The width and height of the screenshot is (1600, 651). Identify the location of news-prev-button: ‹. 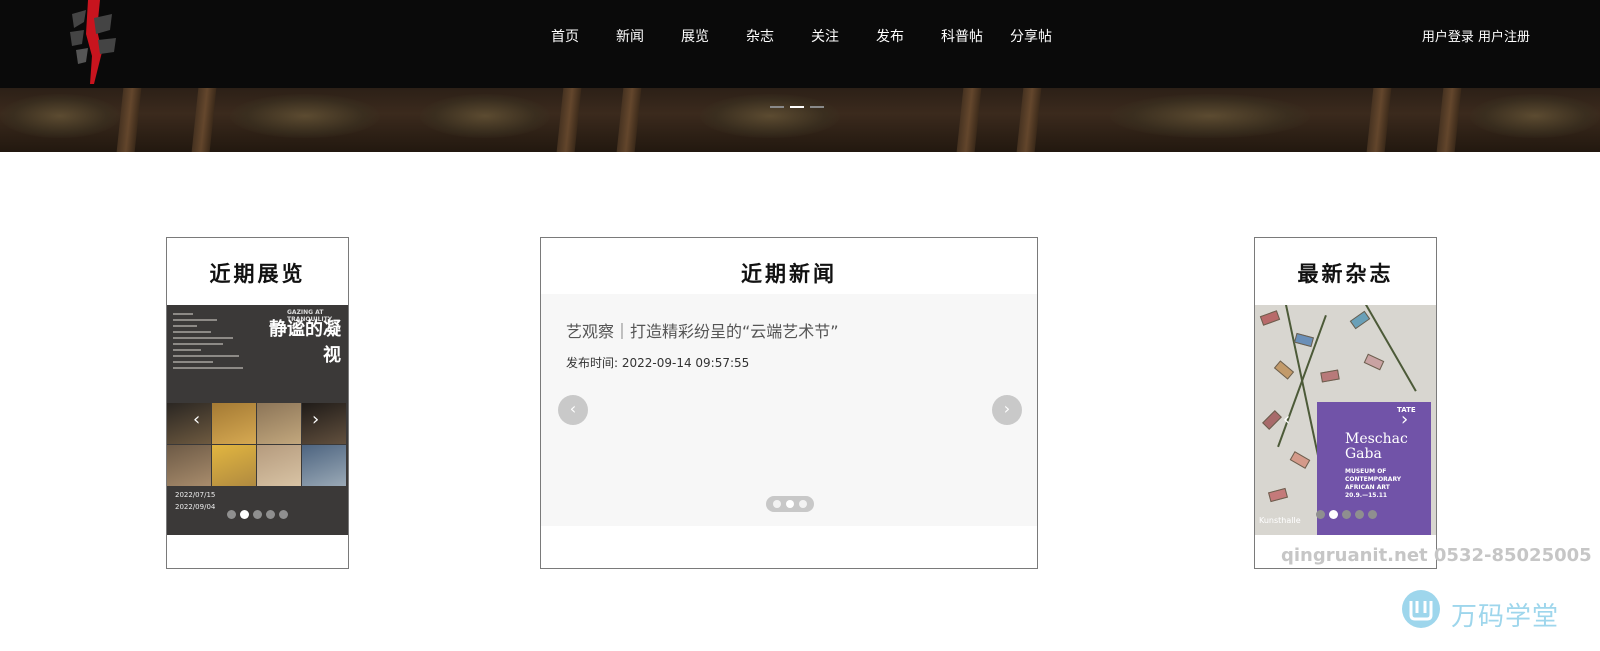
(573, 410).